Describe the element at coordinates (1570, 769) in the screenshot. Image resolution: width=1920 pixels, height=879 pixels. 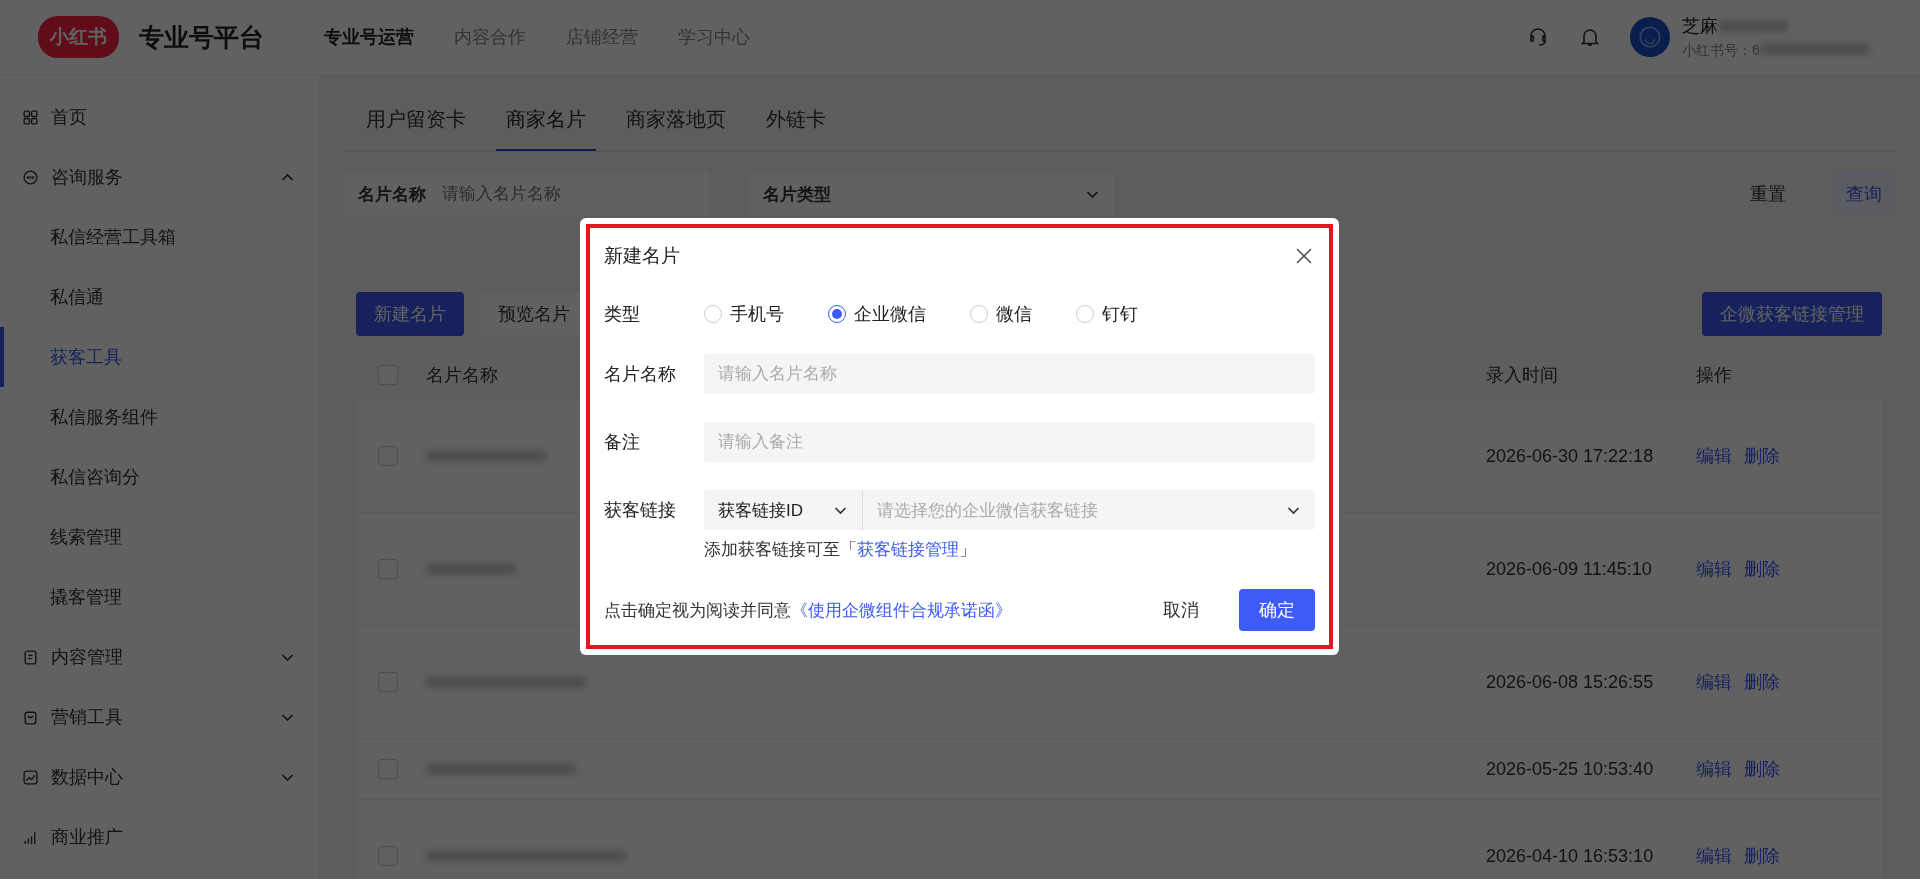
I see `table-cell-text: 2026-05-25 10:53:40` at that location.